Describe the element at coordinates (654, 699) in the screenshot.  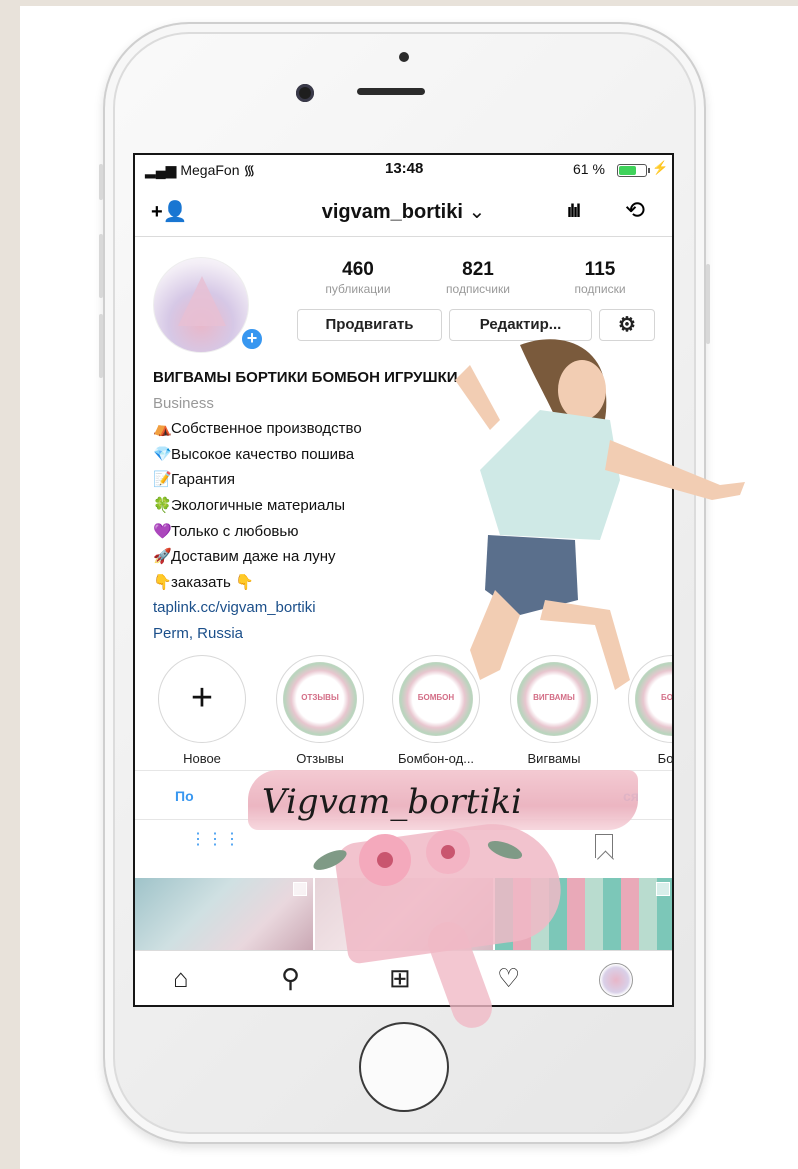
I see `floral-wreath-image: БОРТ` at that location.